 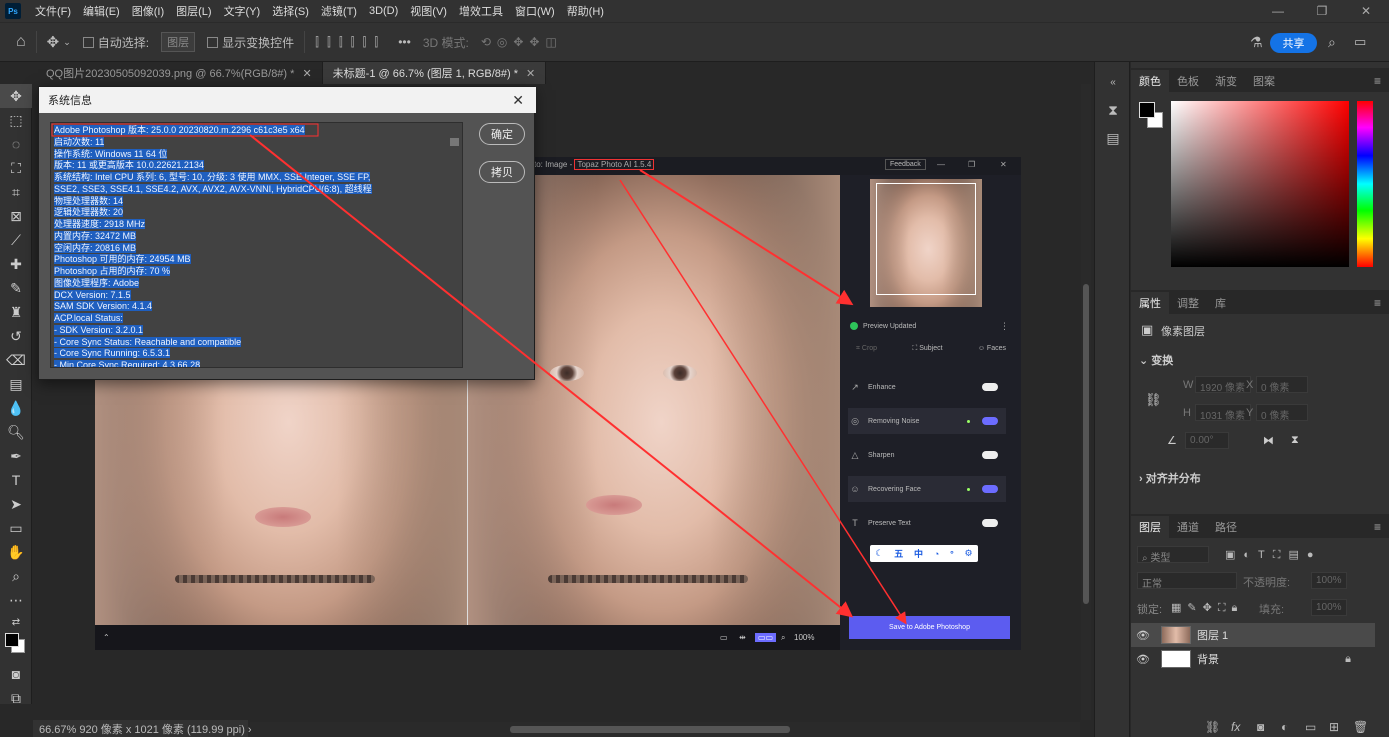 I want to click on single-view-icon: ▭, so click(x=724, y=637).